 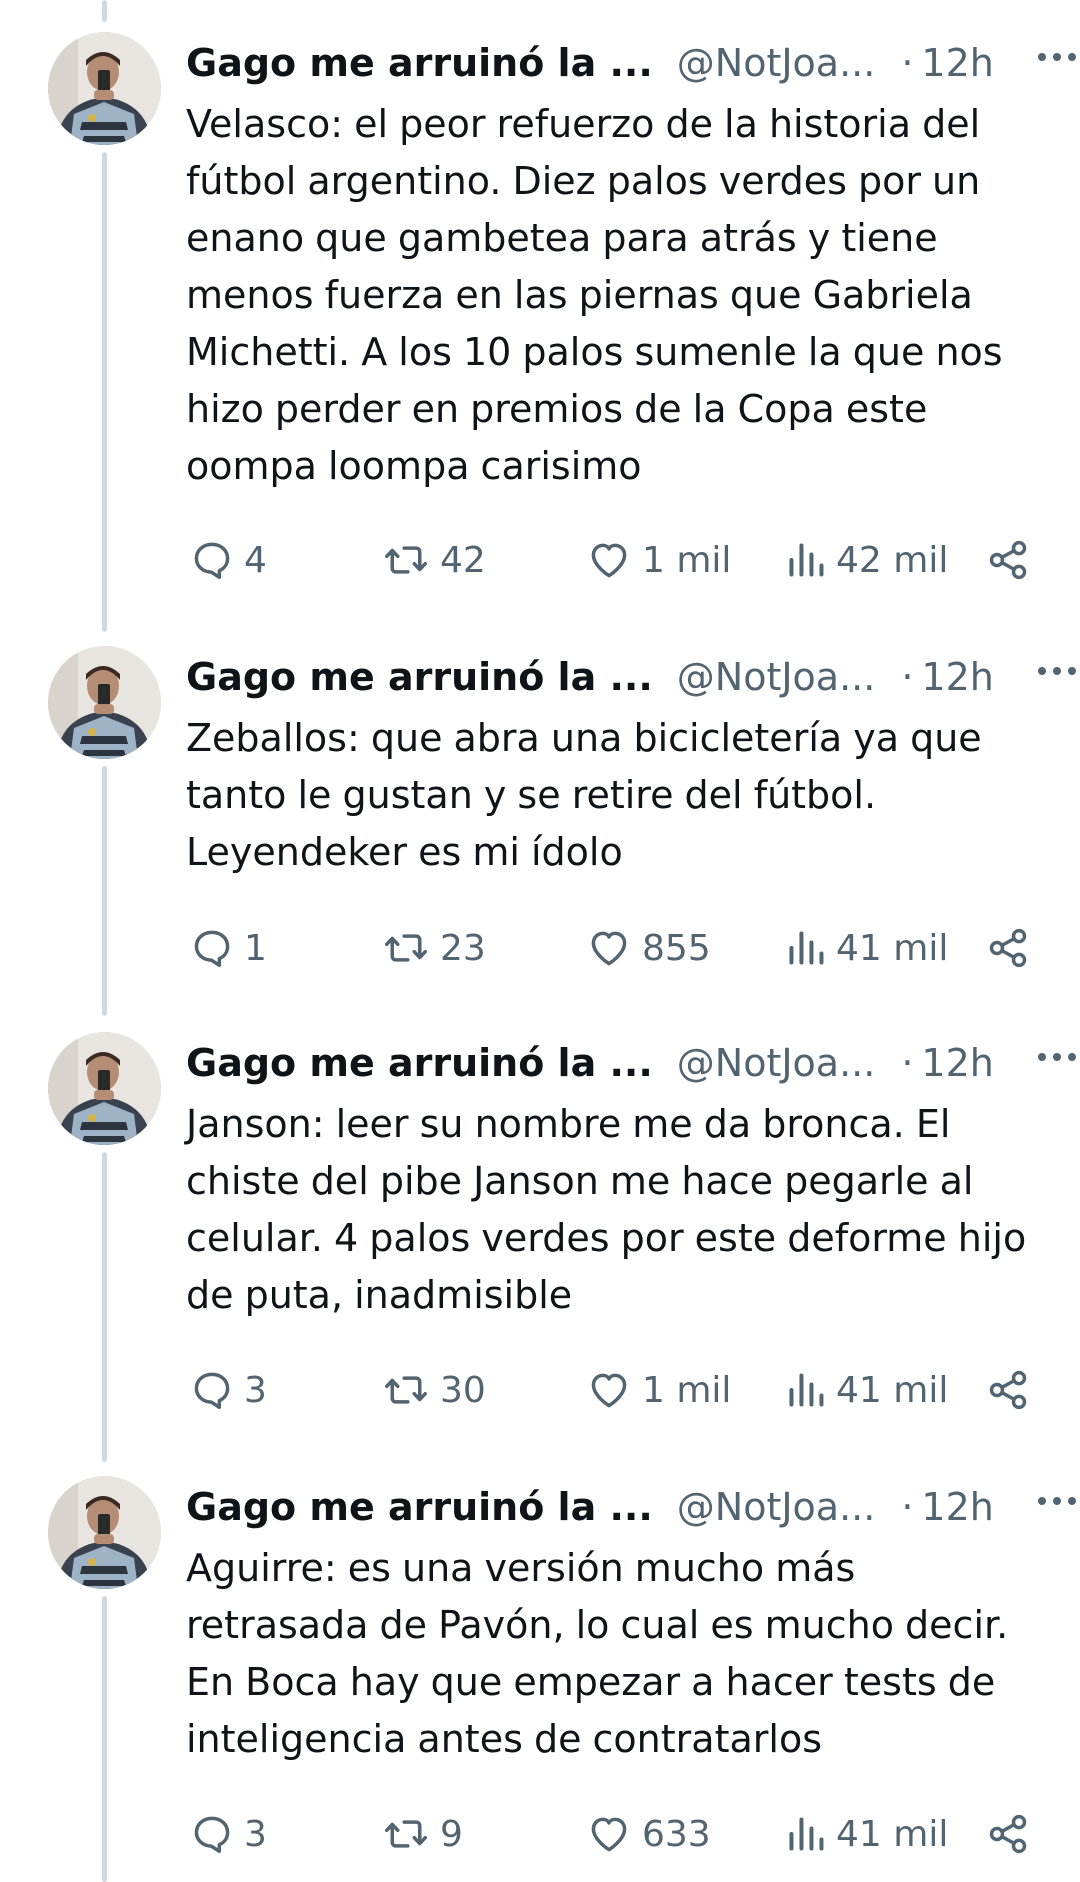 I want to click on like-button: 633, so click(x=648, y=1834).